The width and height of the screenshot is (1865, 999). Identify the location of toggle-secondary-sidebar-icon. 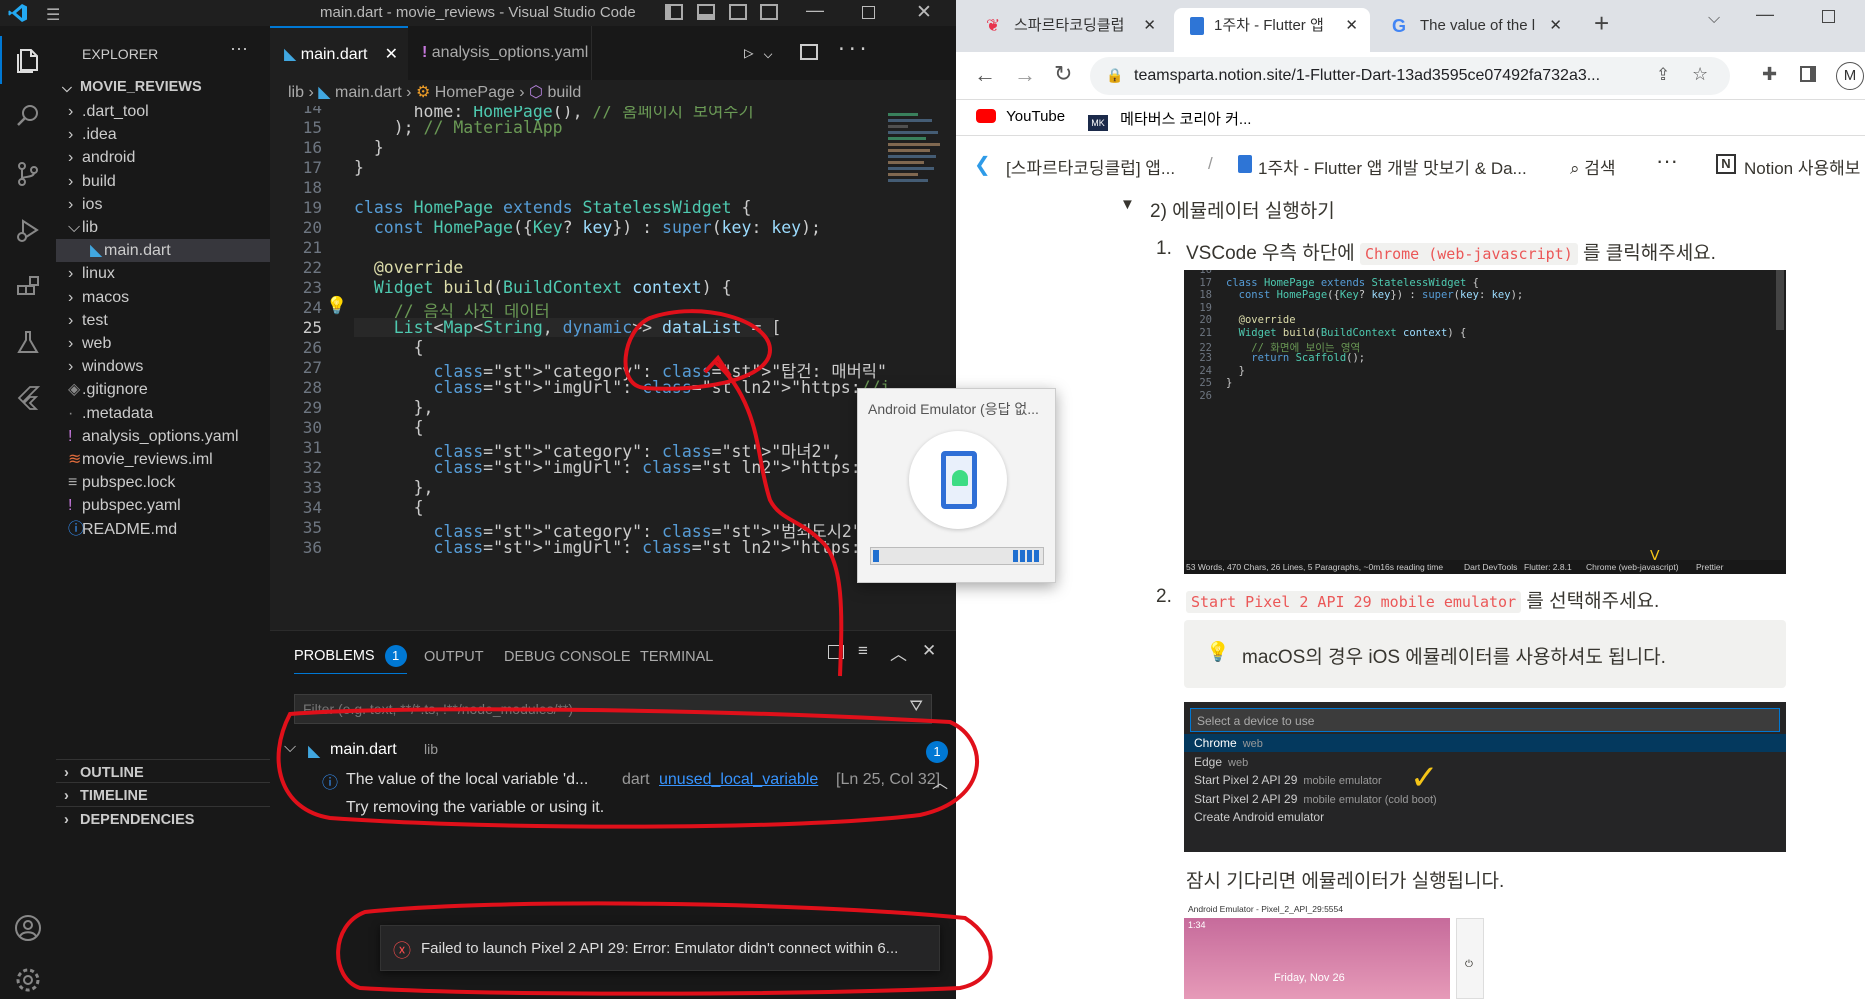
(738, 12).